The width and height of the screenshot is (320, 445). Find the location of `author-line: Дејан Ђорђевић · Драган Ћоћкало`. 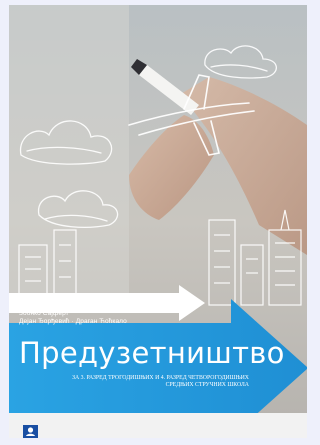

author-line: Дејан Ђорђевић · Драган Ћоћкало is located at coordinates (73, 321).